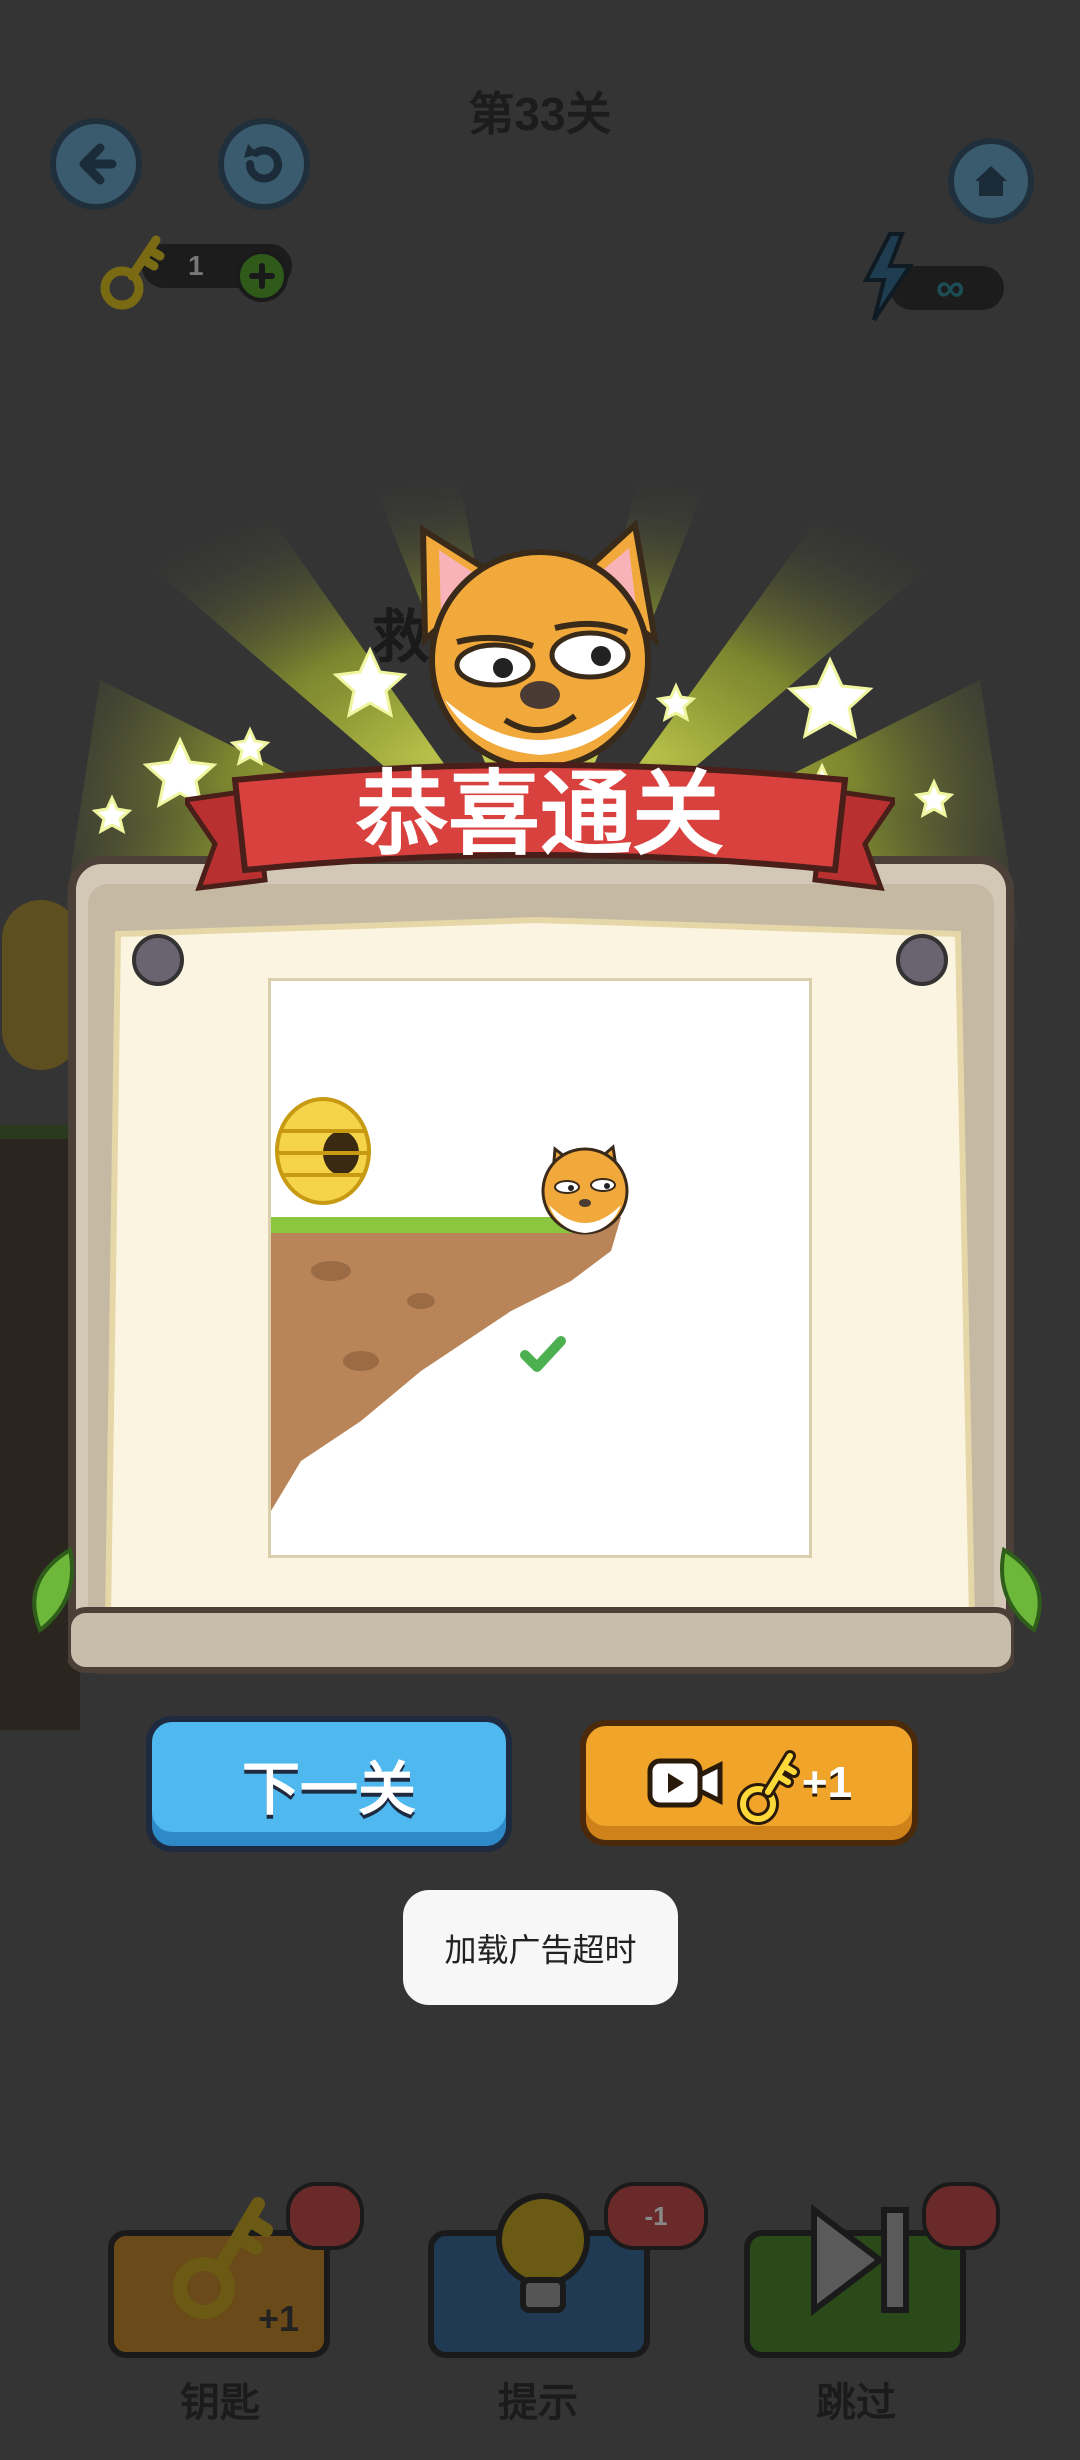 This screenshot has height=2460, width=1080. I want to click on skip-icon, so click(860, 2260).